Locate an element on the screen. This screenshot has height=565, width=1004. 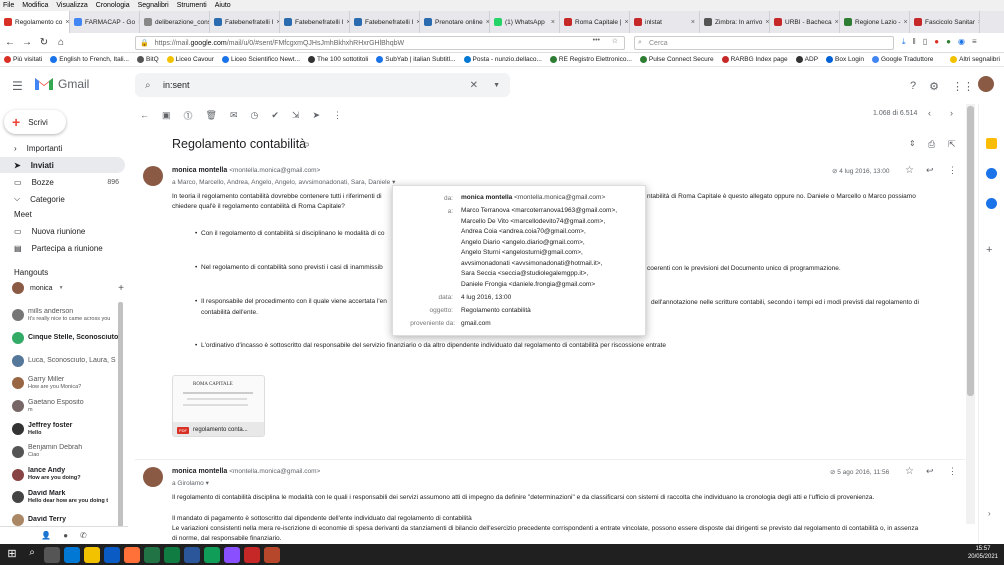
browser-tab: Fatebenefratelli I× is located at coordinates (385, 22).